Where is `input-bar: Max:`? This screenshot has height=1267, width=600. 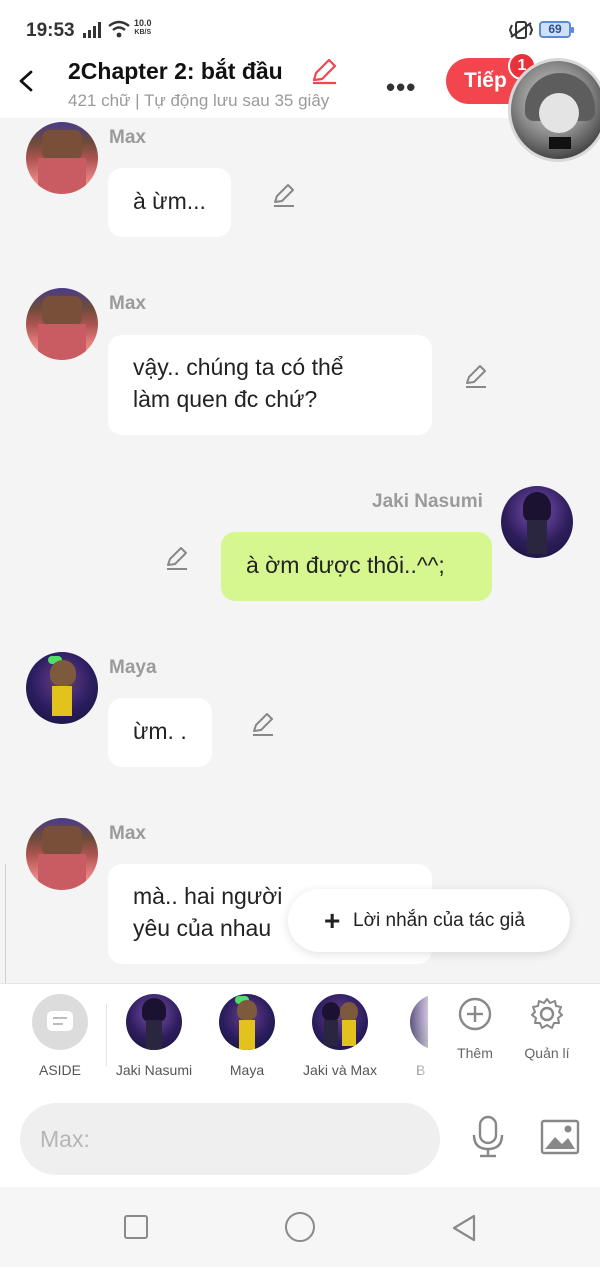
input-bar: Max: is located at coordinates (300, 1139).